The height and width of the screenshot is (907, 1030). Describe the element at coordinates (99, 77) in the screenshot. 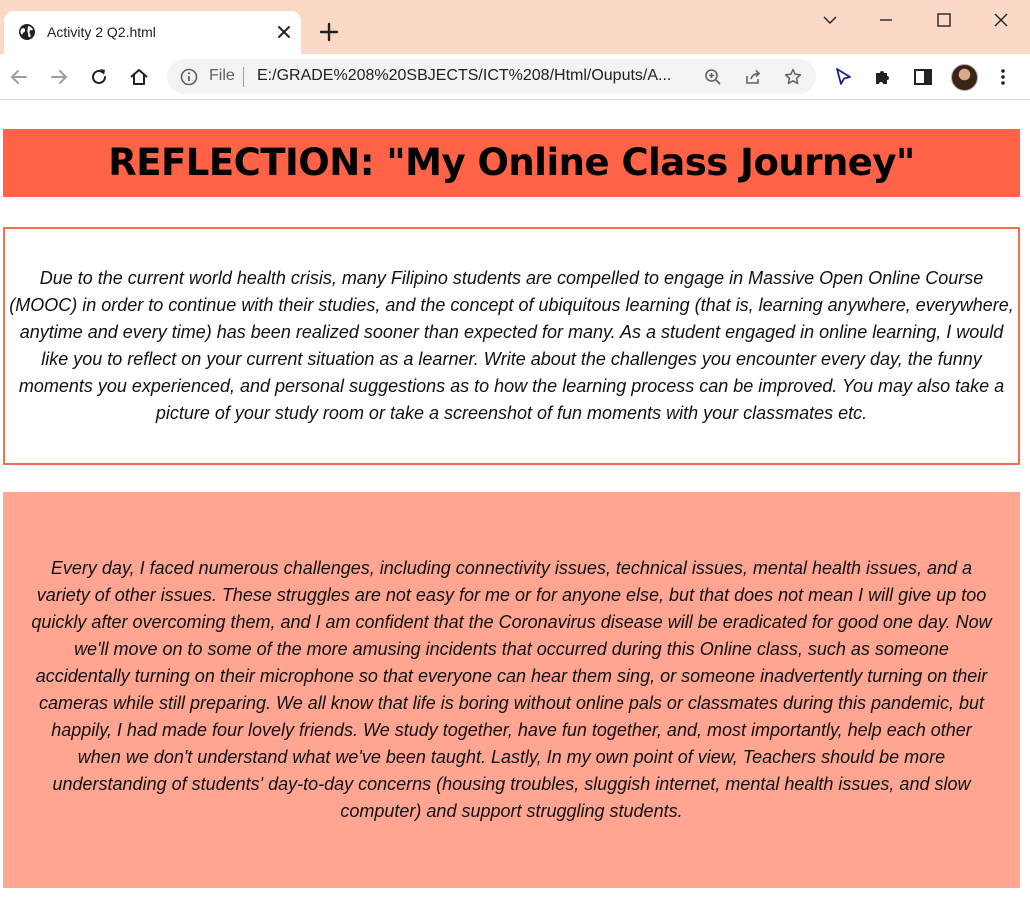

I see `reload-icon` at that location.